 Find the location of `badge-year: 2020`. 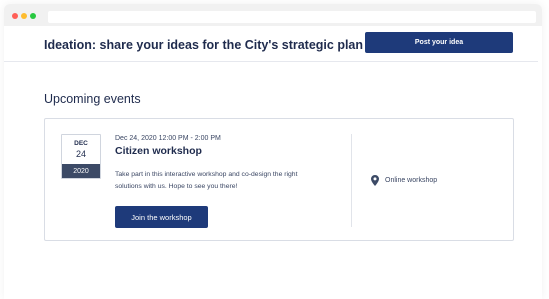

badge-year: 2020 is located at coordinates (81, 171).